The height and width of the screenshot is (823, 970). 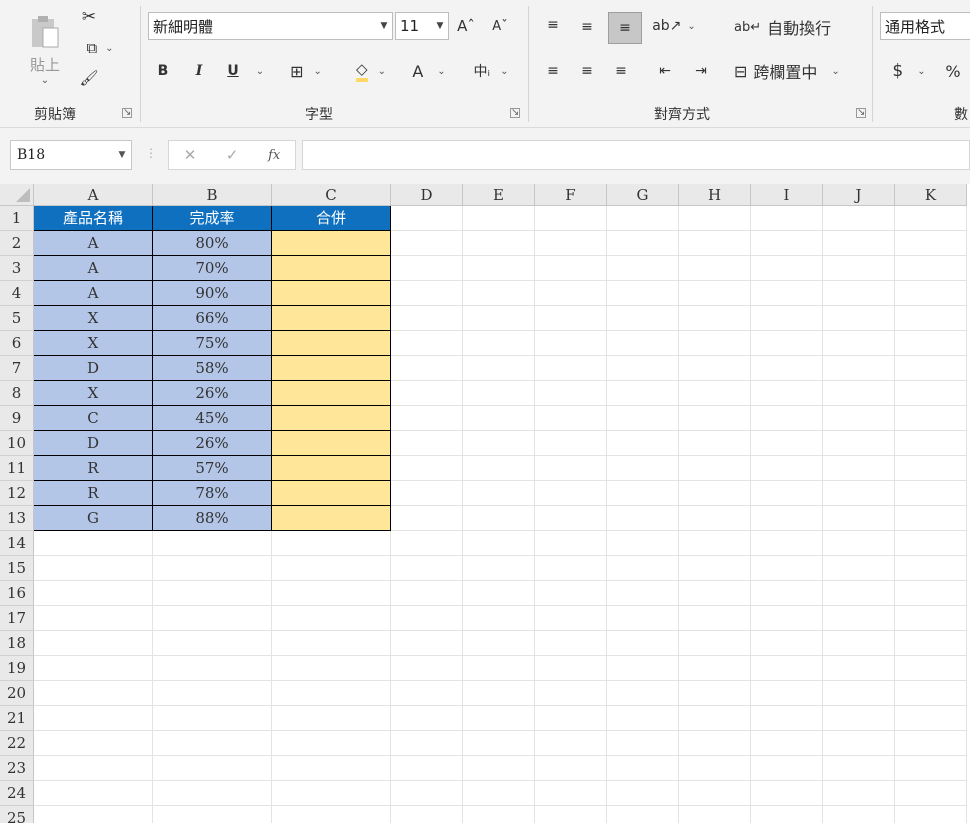 I want to click on cut-button: ✂, so click(x=89, y=17).